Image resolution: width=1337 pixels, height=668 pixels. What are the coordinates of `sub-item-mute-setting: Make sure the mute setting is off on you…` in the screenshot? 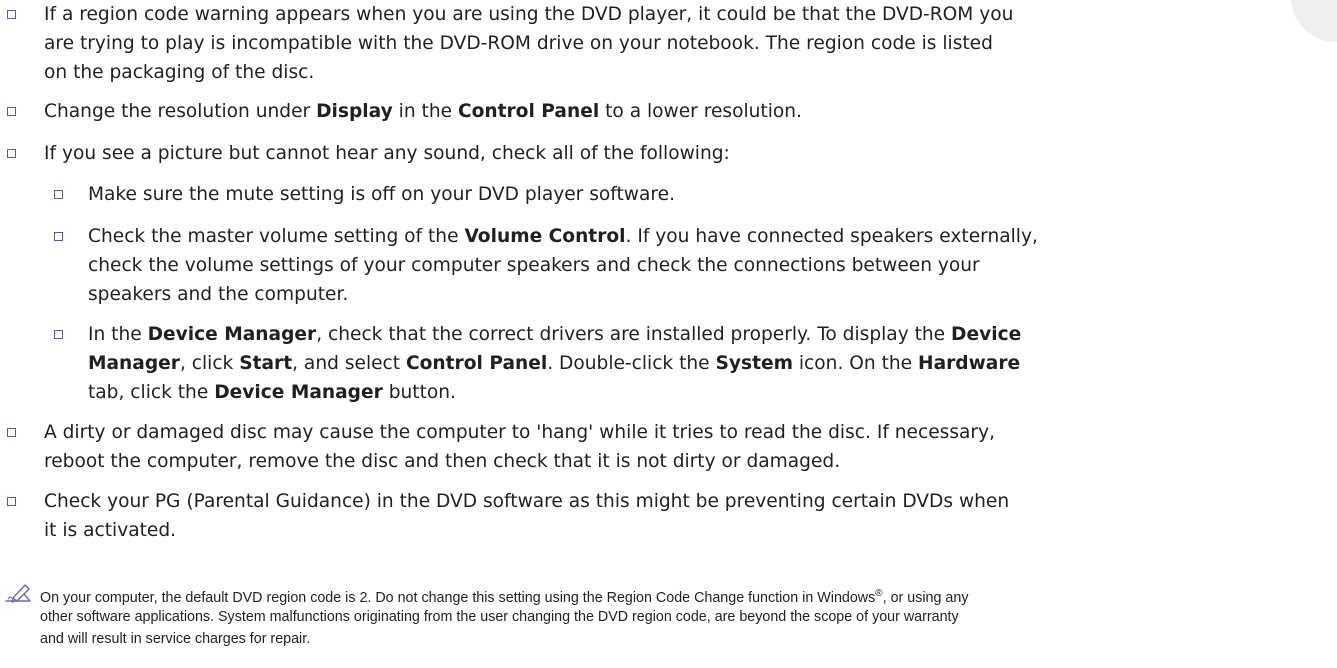 It's located at (381, 194).